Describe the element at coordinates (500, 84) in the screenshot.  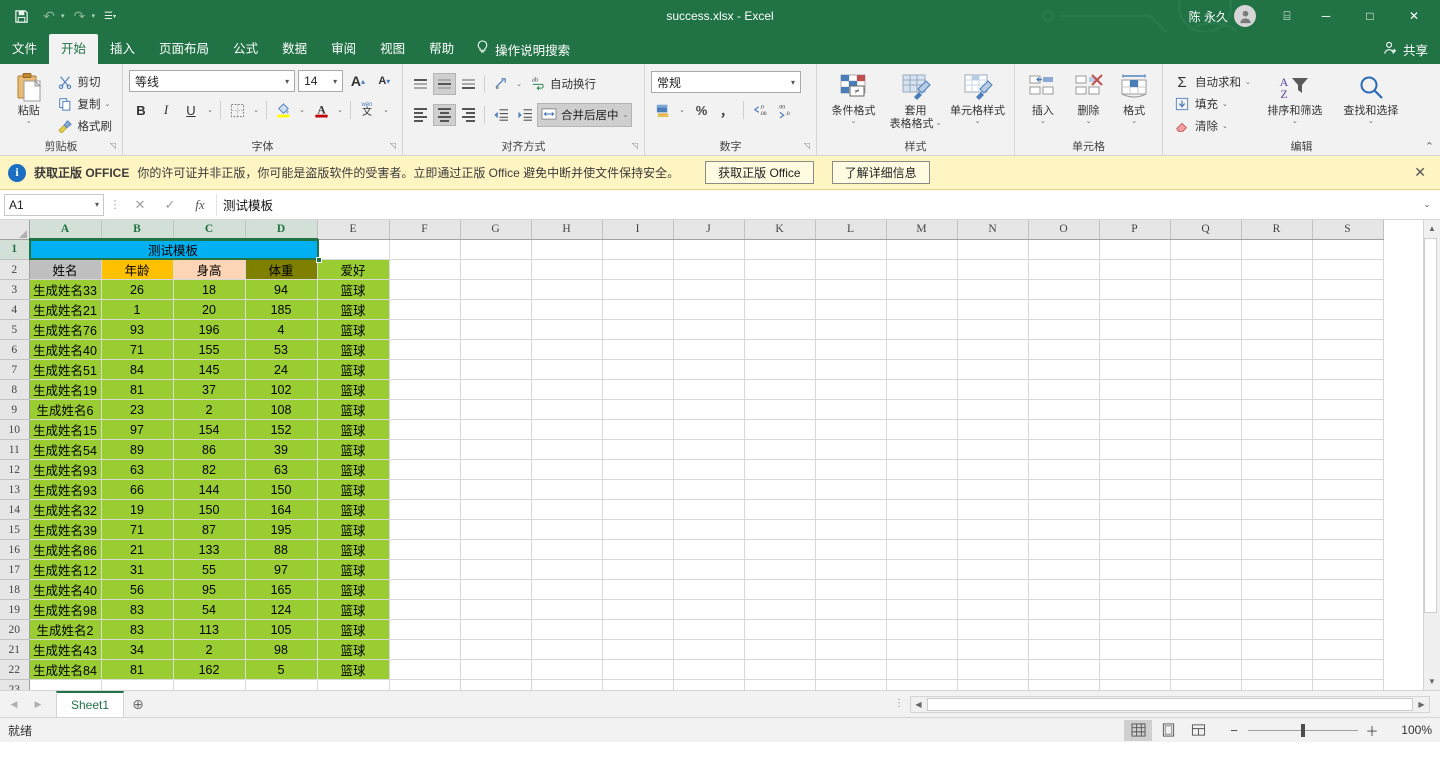
I see `orientation-icon: a` at that location.